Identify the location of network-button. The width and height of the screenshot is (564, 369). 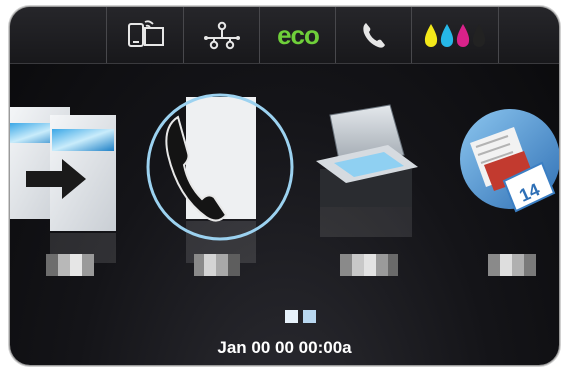
(221, 35).